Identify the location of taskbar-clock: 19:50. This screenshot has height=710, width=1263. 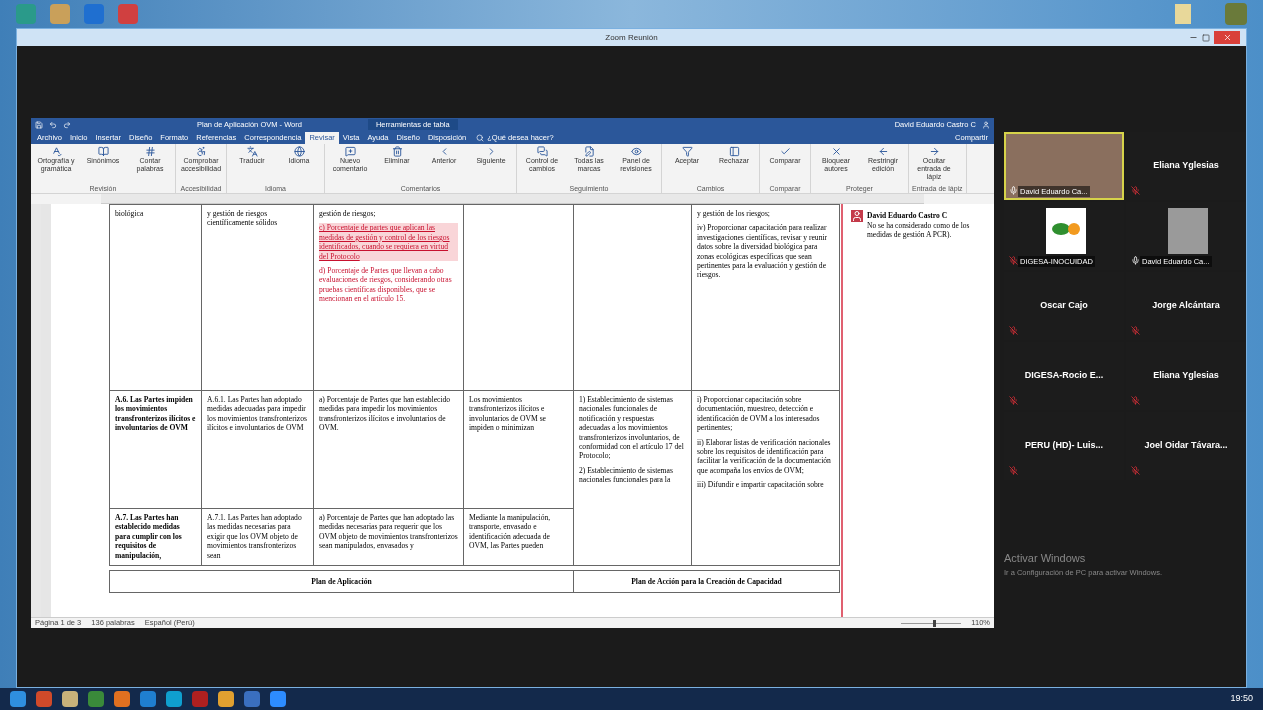
(1241, 699).